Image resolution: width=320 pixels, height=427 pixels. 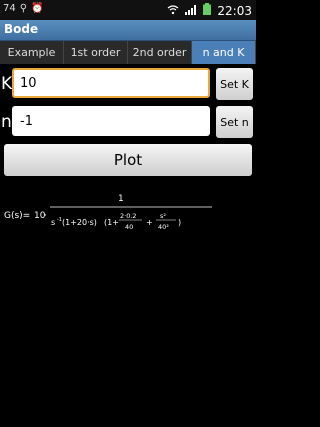 I want to click on plot-button: Plot, so click(x=128, y=160).